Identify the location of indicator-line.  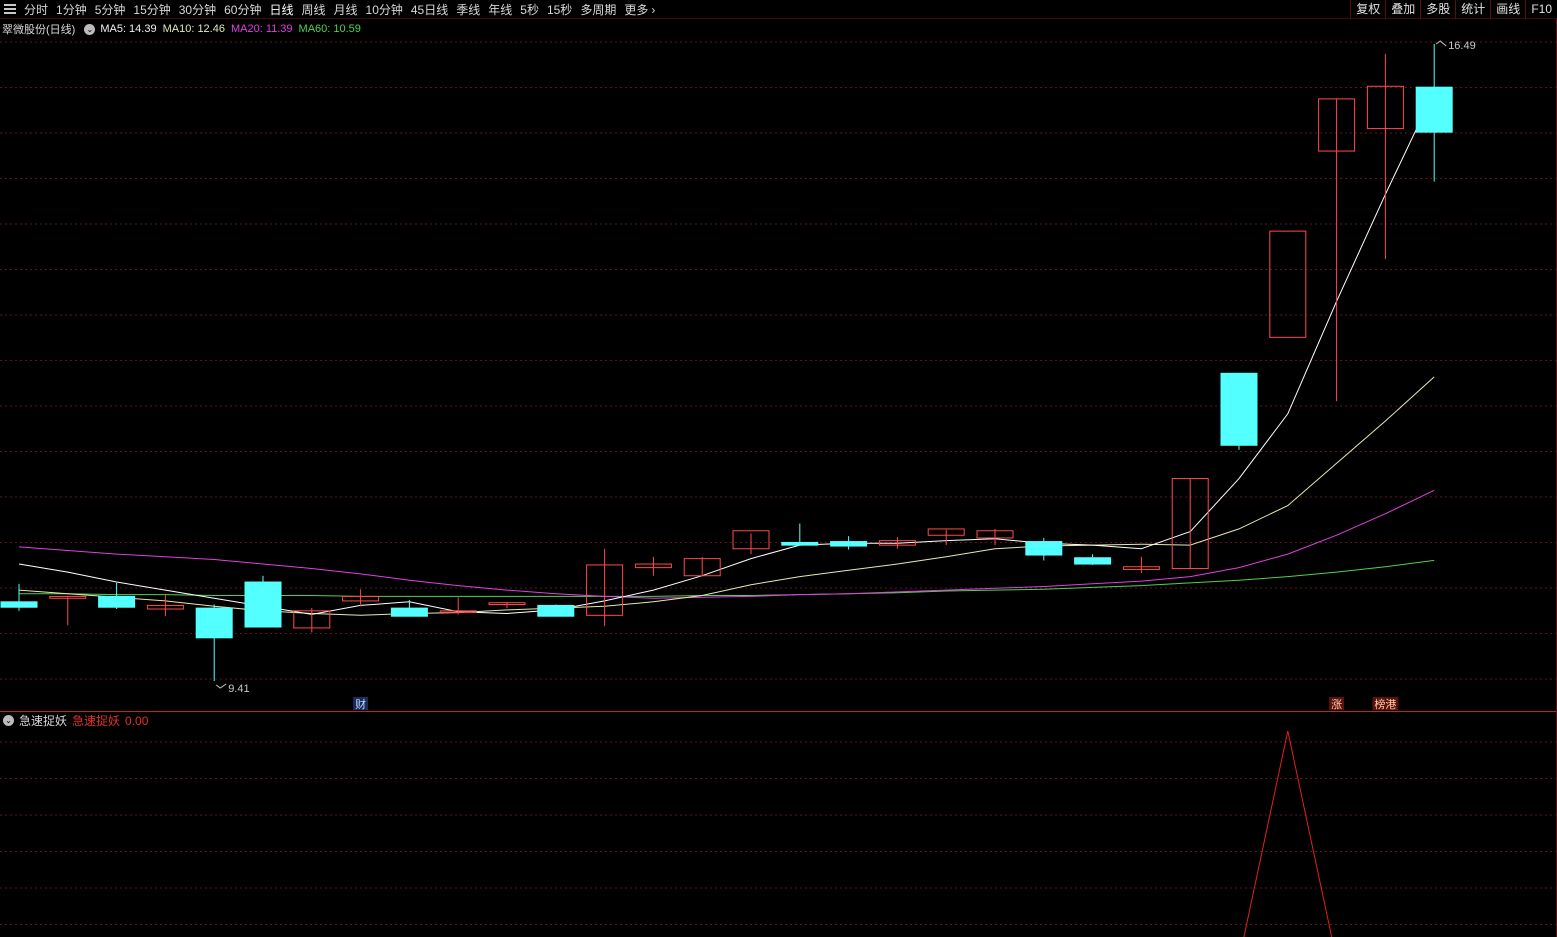
(1288, 833).